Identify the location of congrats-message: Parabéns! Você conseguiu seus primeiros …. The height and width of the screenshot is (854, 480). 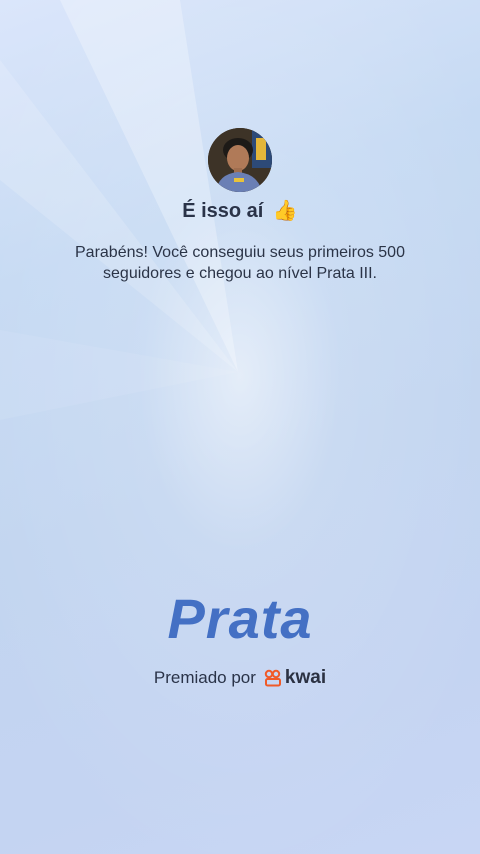
(240, 263).